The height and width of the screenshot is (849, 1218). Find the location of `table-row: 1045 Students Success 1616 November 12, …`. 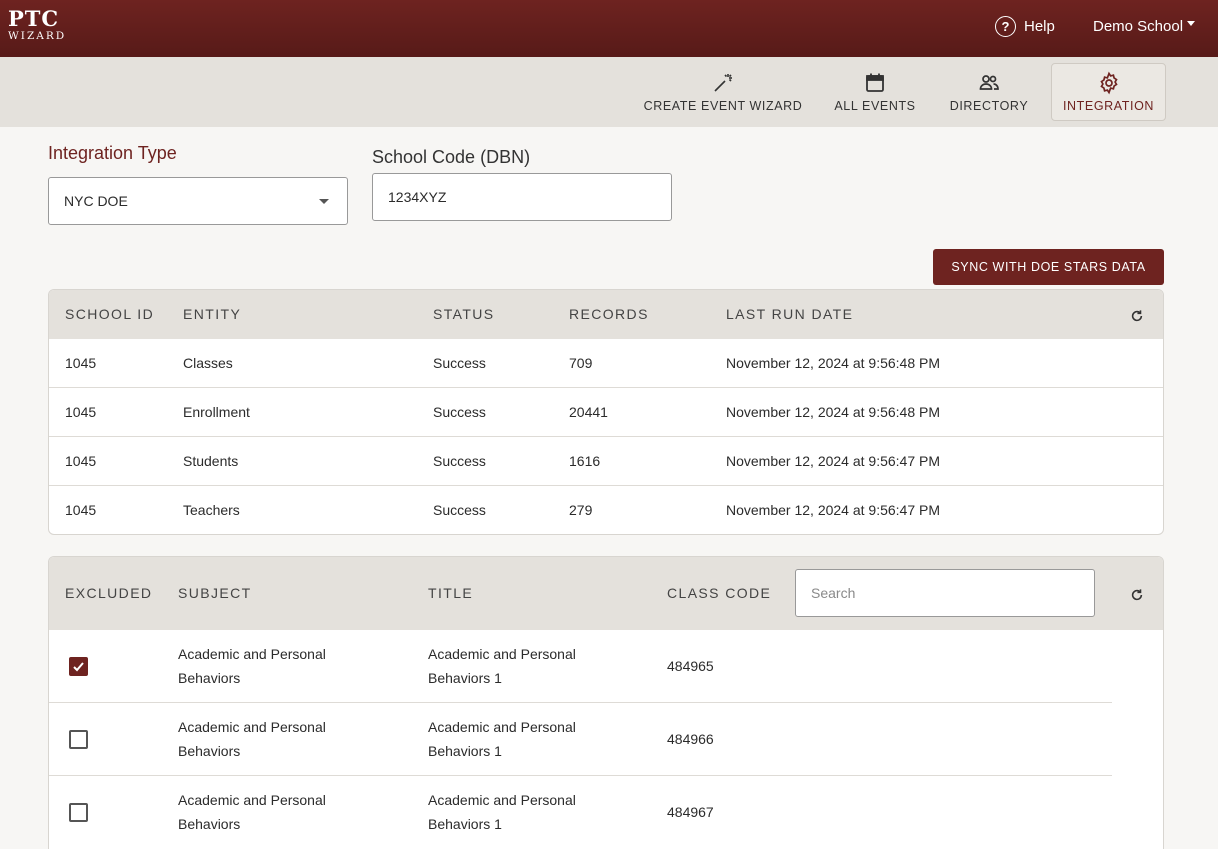

table-row: 1045 Students Success 1616 November 12, … is located at coordinates (606, 461).